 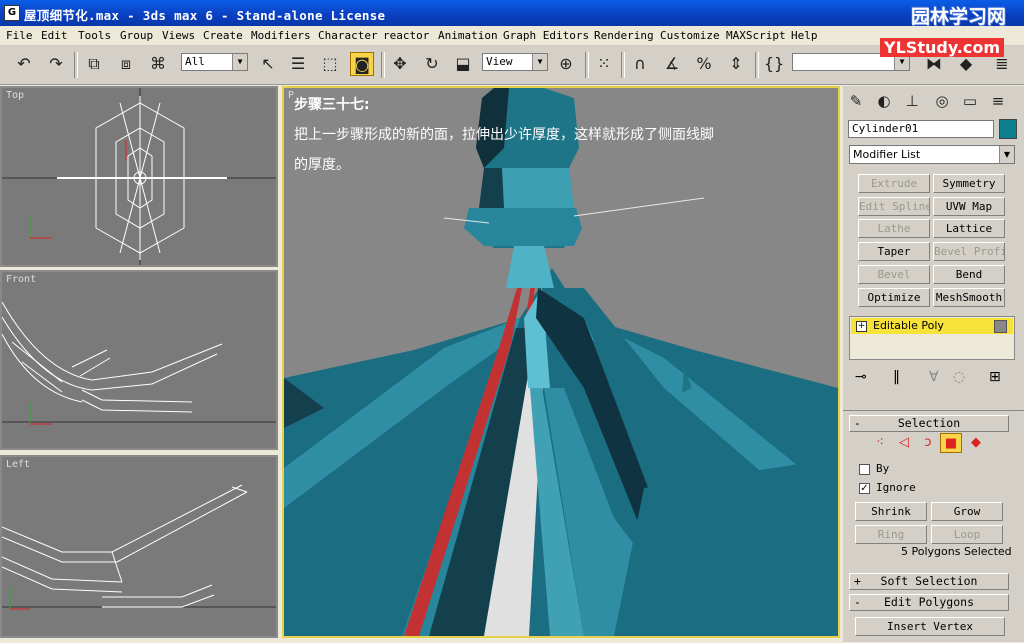 I want to click on menu-modifiers: Modifiers, so click(x=281, y=35).